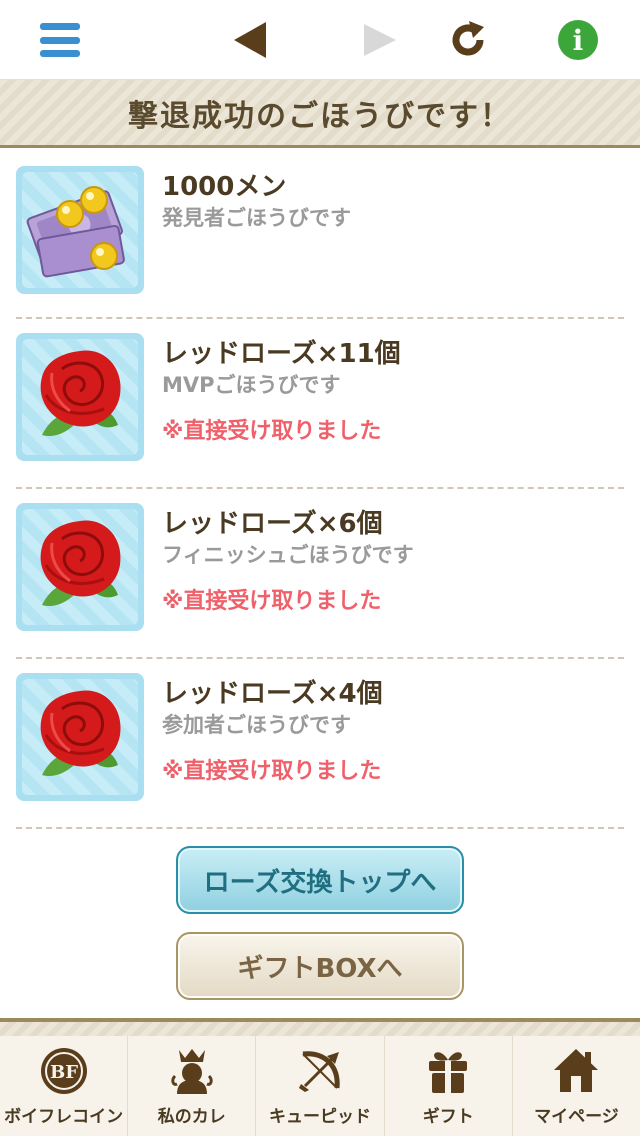 The image size is (640, 1136). Describe the element at coordinates (320, 574) in the screenshot. I see `reward-item: レッドローズ×6個 フィニッシュごほうびです ※直接受け取りました` at that location.